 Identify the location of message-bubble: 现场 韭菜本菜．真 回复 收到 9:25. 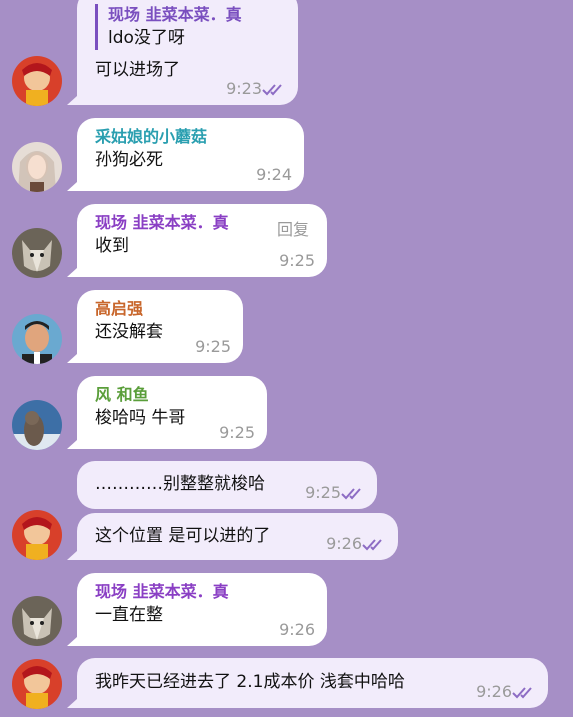
(202, 240).